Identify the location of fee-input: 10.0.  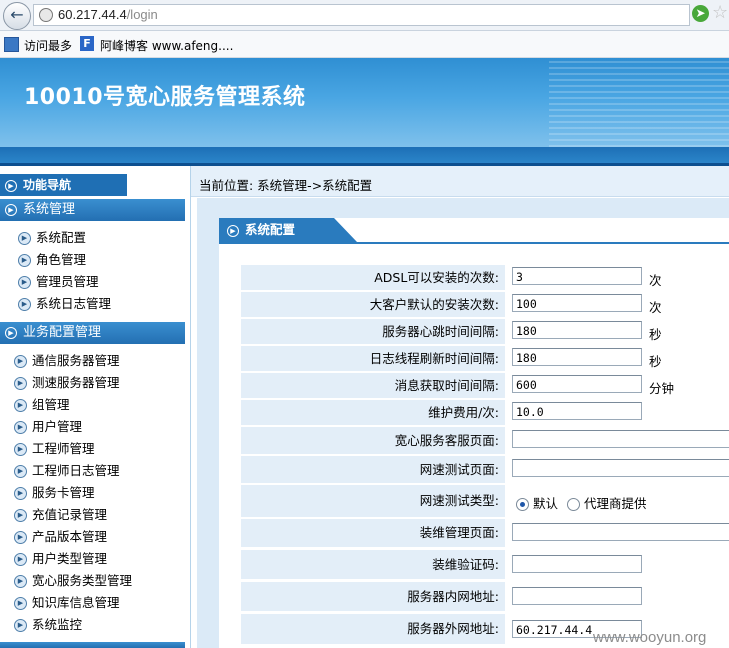
(577, 411).